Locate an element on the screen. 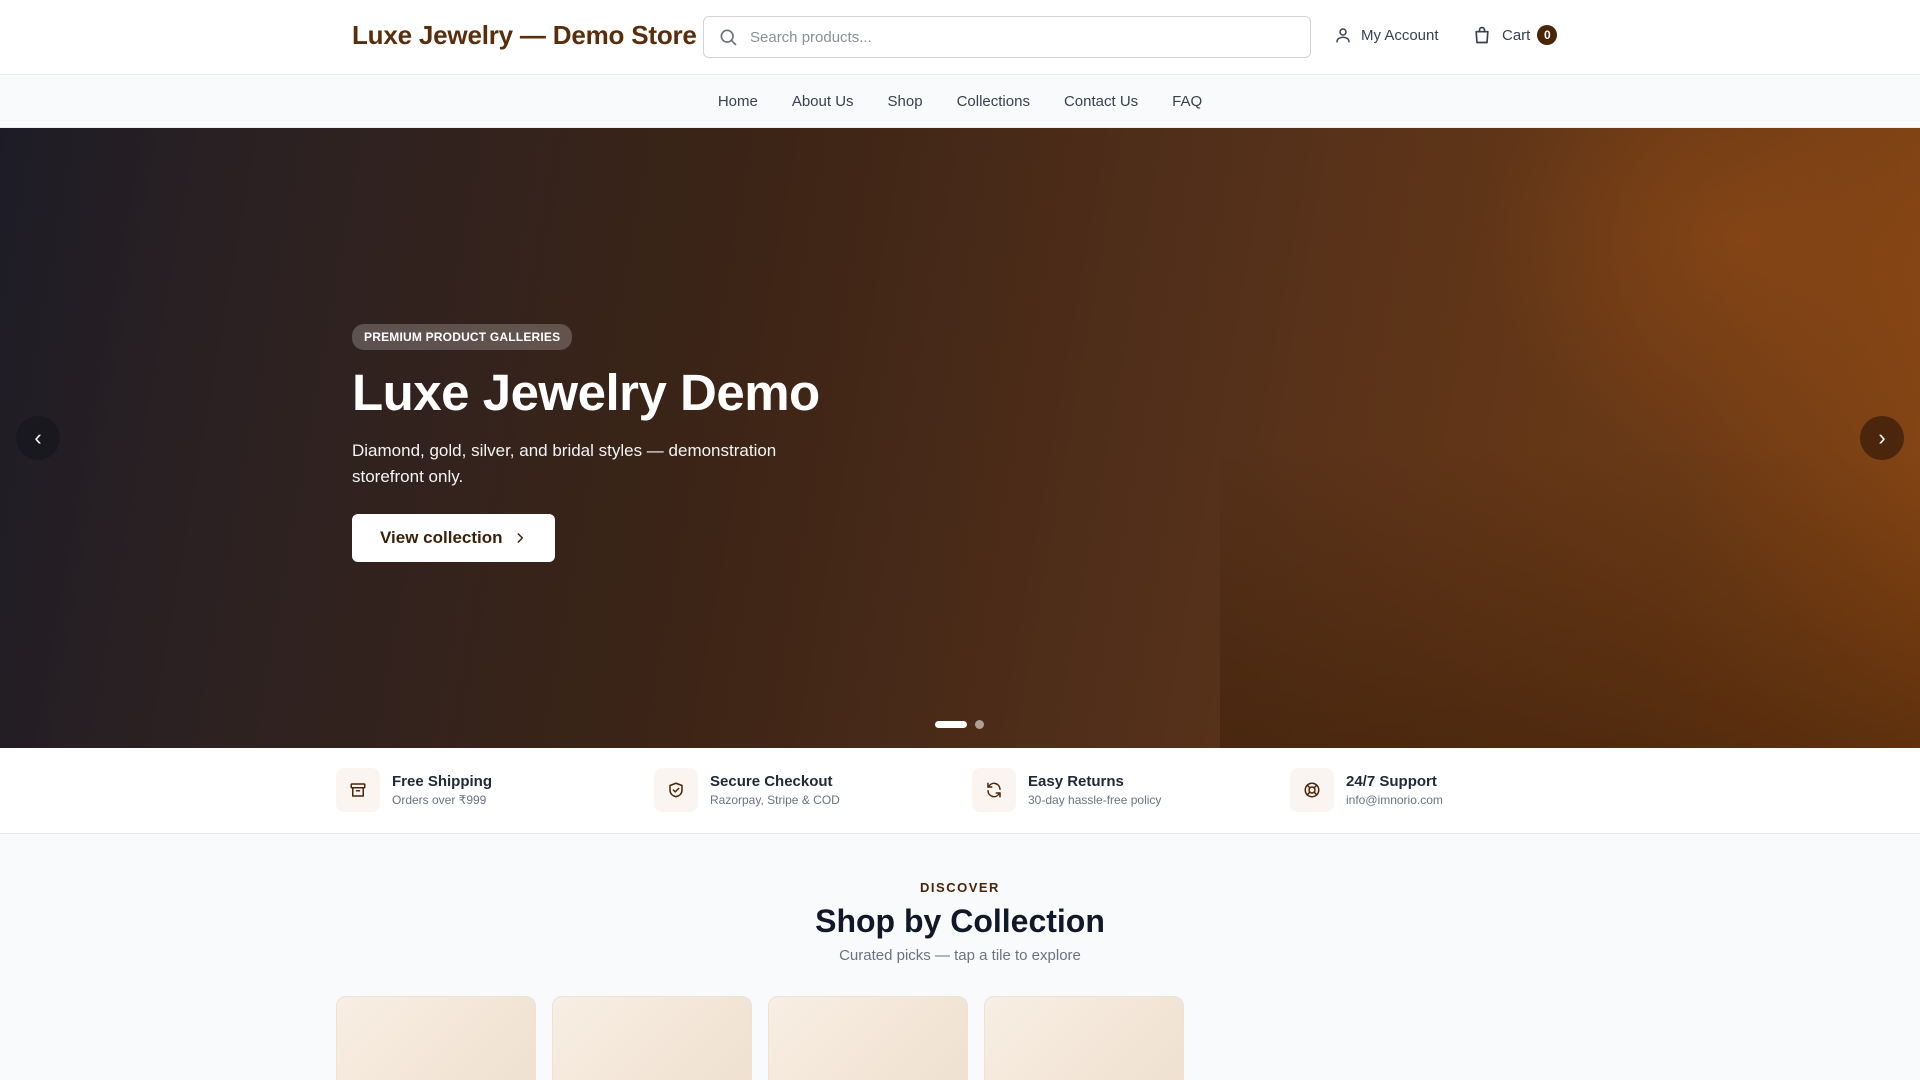 The width and height of the screenshot is (1920, 1080). feature-subtitle: Orders over ₹999 is located at coordinates (439, 800).